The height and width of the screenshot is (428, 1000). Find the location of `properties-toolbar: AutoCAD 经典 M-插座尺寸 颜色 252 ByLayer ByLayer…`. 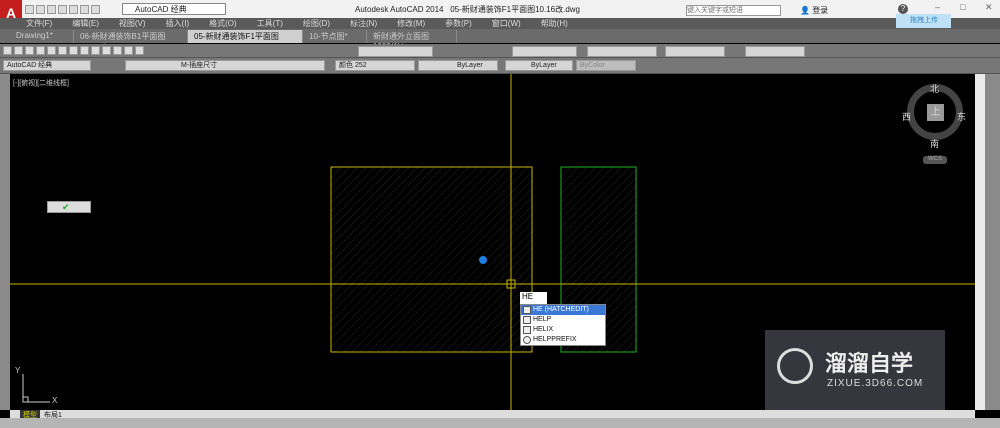

properties-toolbar: AutoCAD 经典 M-插座尺寸 颜色 252 ByLayer ByLayer… is located at coordinates (500, 66).